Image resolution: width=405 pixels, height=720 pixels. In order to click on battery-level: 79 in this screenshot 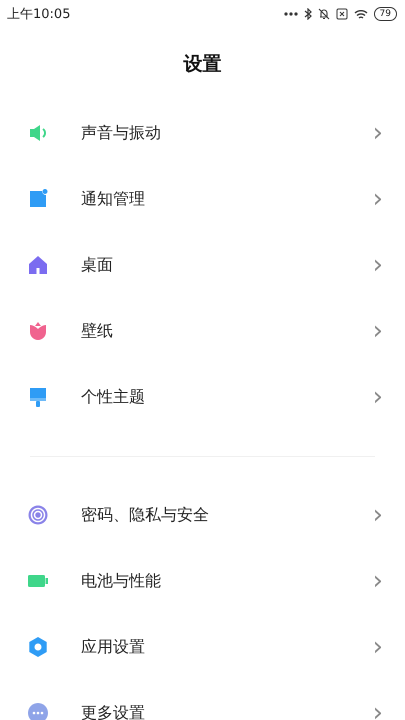, I will do `click(385, 14)`.